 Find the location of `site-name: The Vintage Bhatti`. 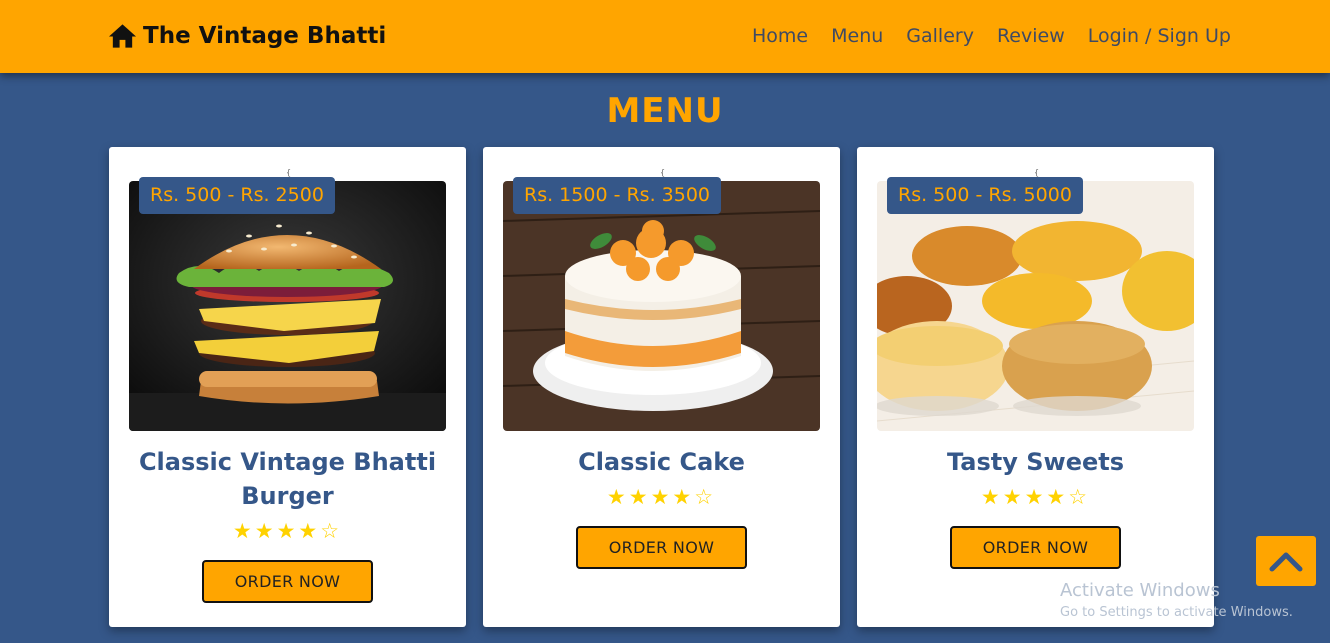

site-name: The Vintage Bhatti is located at coordinates (265, 36).